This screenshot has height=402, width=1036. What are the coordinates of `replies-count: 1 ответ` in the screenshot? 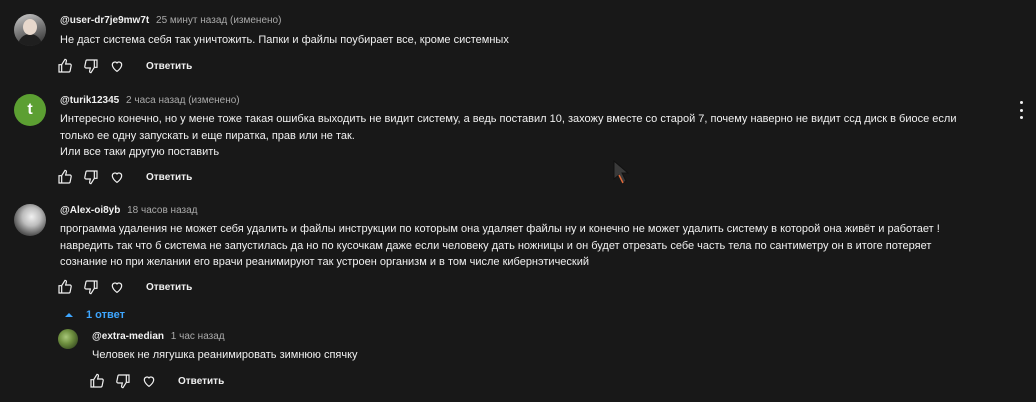 It's located at (105, 315).